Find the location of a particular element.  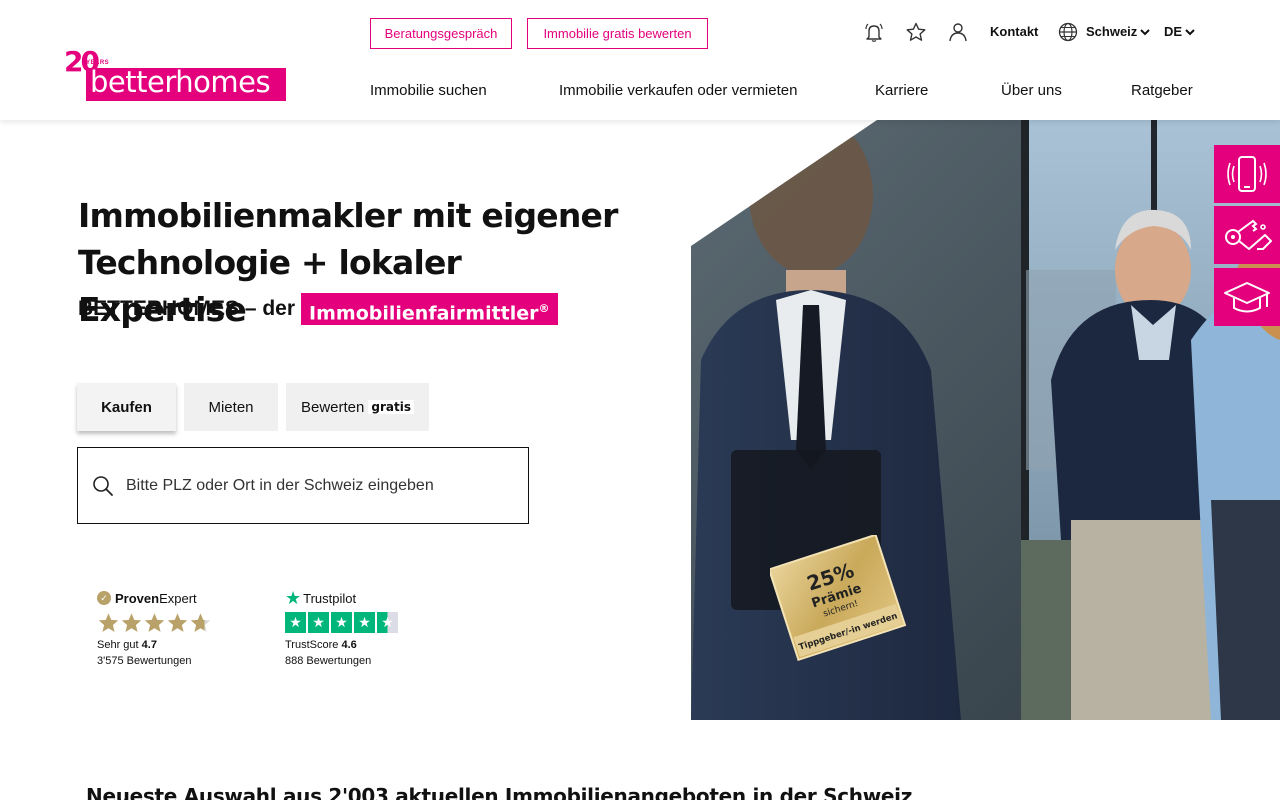

tab-mieten: Mieten is located at coordinates (231, 407).